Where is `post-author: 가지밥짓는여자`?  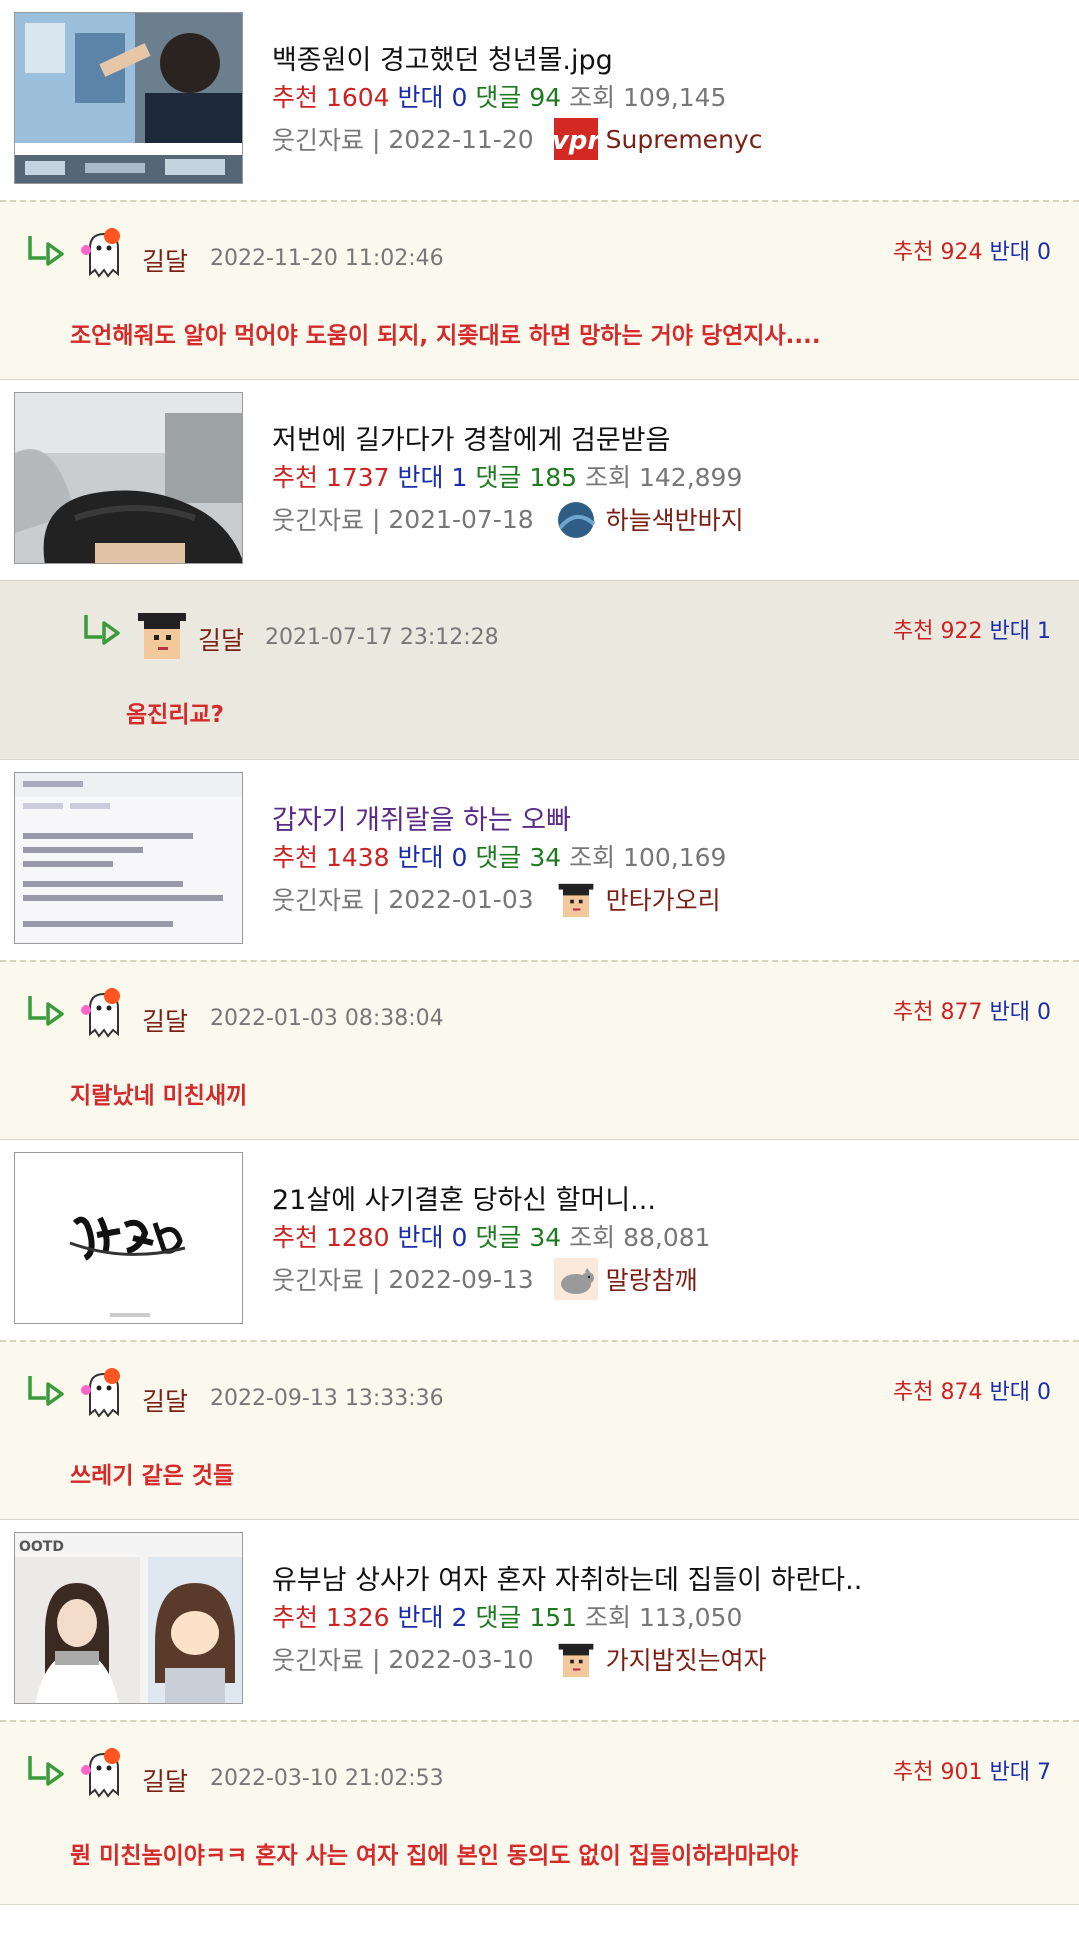
post-author: 가지밥짓는여자 is located at coordinates (686, 1659).